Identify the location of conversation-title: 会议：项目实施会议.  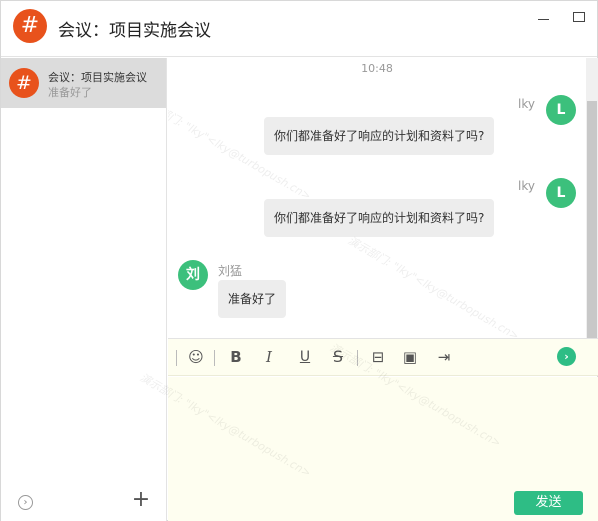
(97, 77).